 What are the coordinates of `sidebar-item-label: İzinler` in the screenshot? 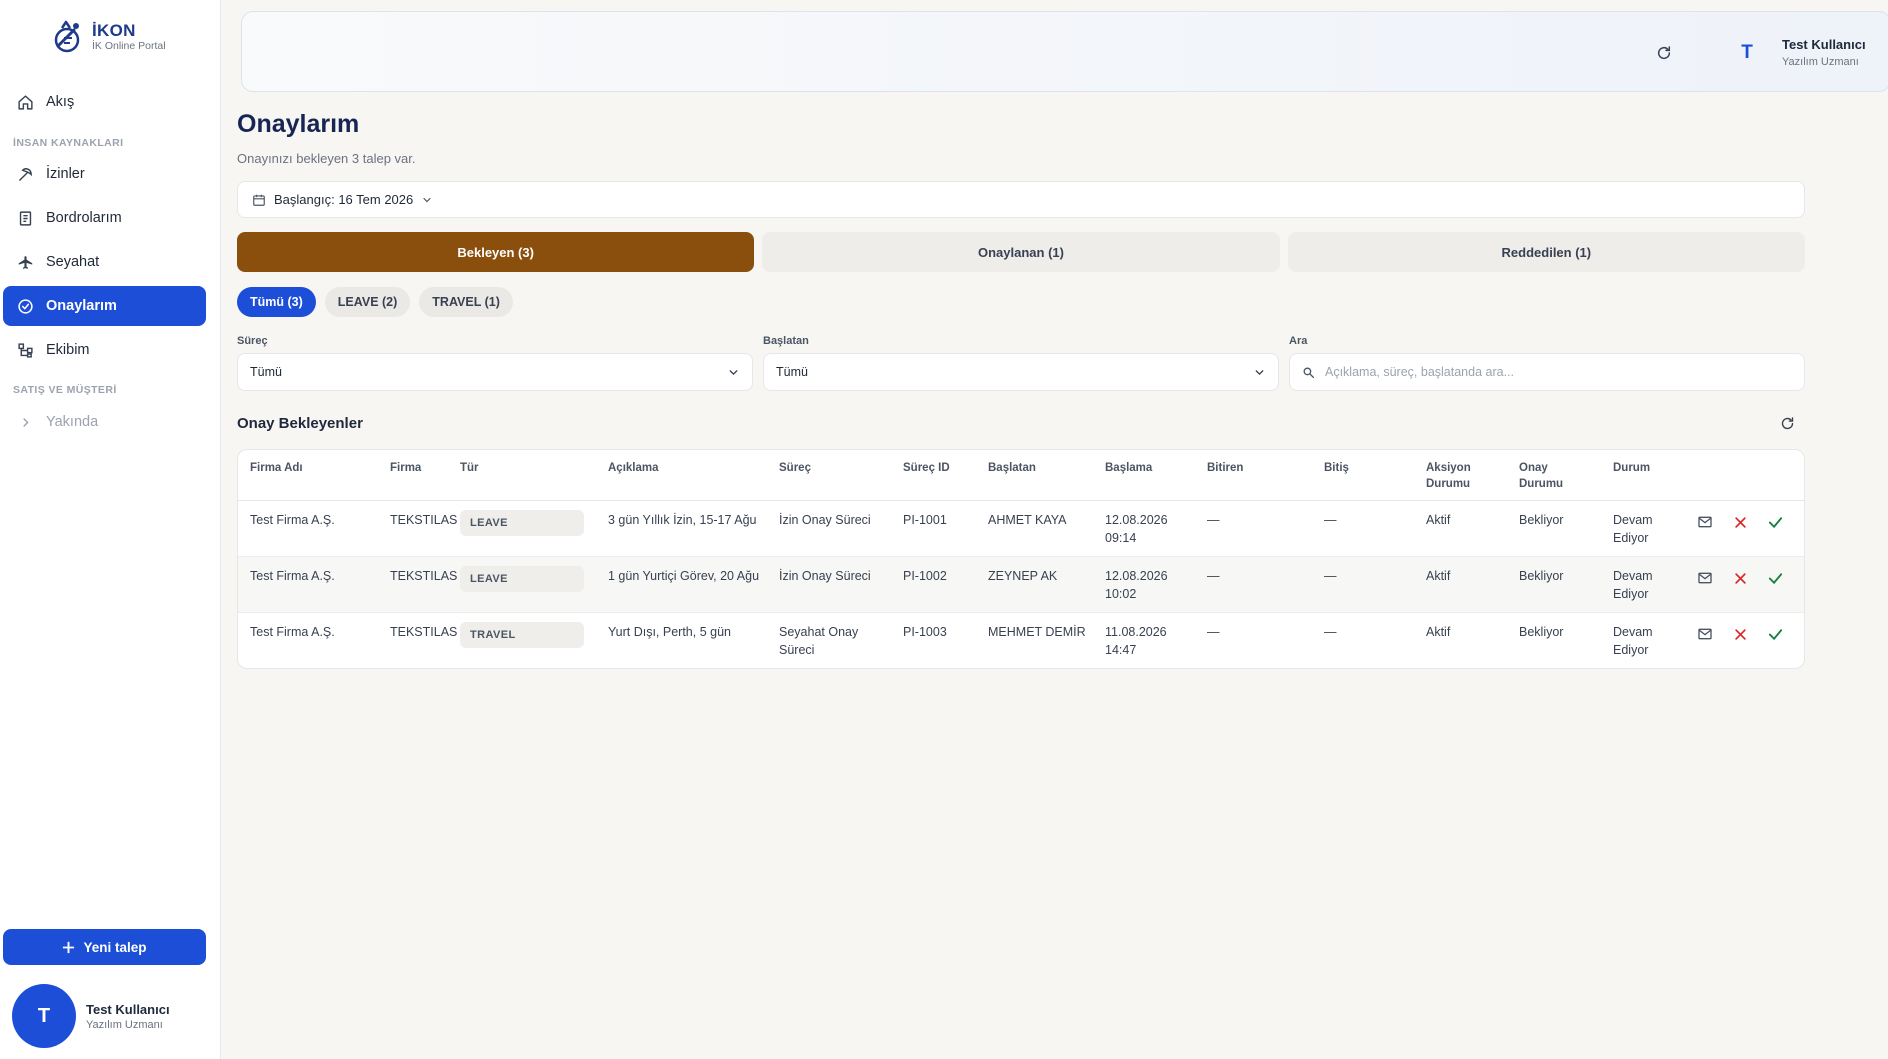 It's located at (65, 174).